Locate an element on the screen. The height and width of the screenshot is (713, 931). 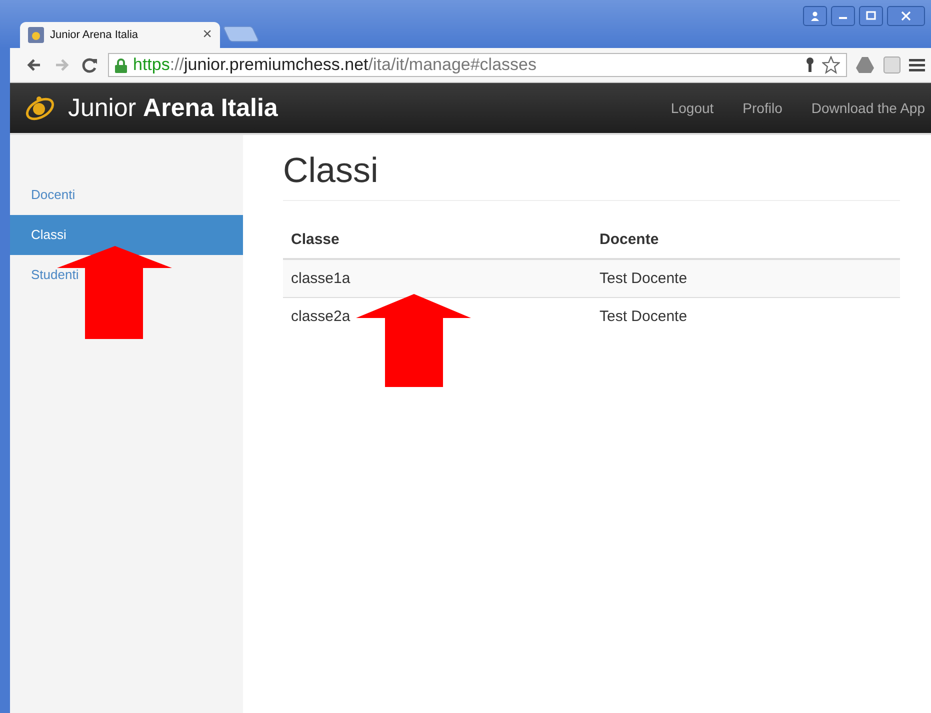
user-icon is located at coordinates (815, 16).